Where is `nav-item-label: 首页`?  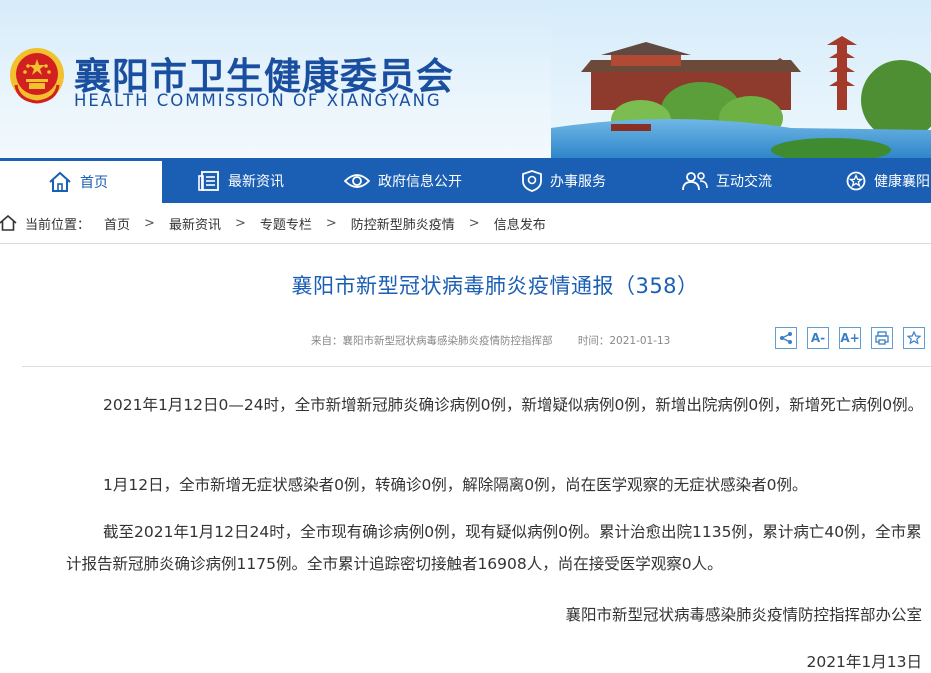 nav-item-label: 首页 is located at coordinates (94, 183).